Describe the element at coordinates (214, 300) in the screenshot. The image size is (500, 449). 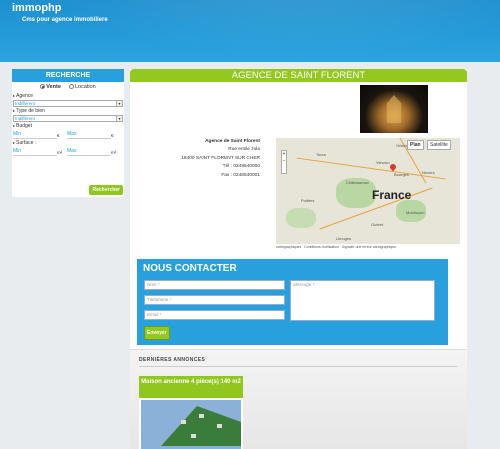
I see `phone-field: Téléphone *` at that location.